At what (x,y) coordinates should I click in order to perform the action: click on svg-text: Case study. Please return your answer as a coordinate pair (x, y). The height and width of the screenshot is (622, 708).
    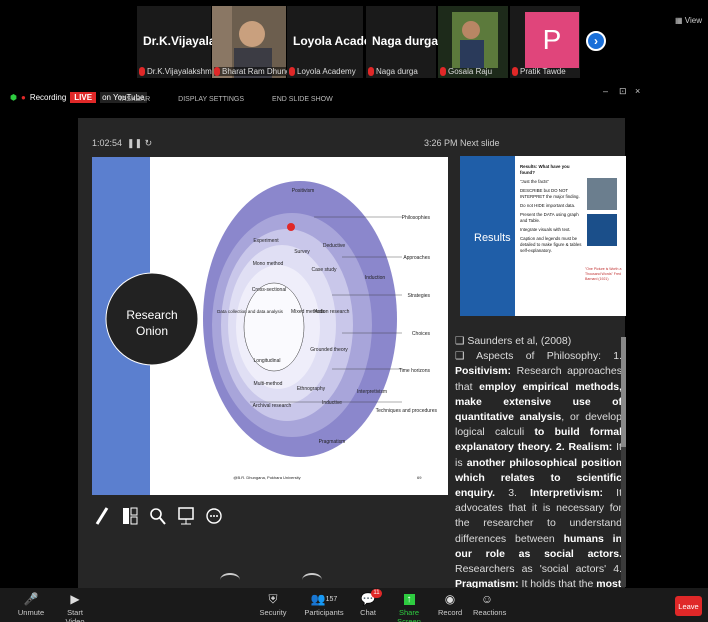
    Looking at the image, I should click on (324, 270).